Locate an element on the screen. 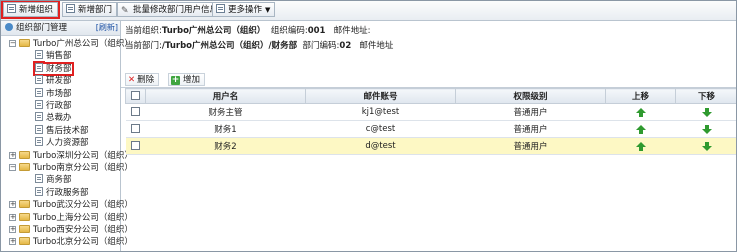 Image resolution: width=737 pixels, height=252 pixels. current-dept-path: /Turbo广州总公司（组织）/财务部 is located at coordinates (229, 46).